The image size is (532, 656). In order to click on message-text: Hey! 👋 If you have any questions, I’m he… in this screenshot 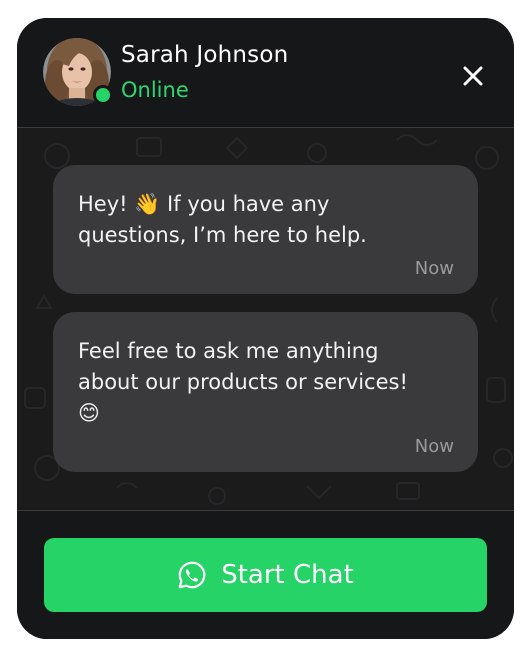, I will do `click(222, 219)`.